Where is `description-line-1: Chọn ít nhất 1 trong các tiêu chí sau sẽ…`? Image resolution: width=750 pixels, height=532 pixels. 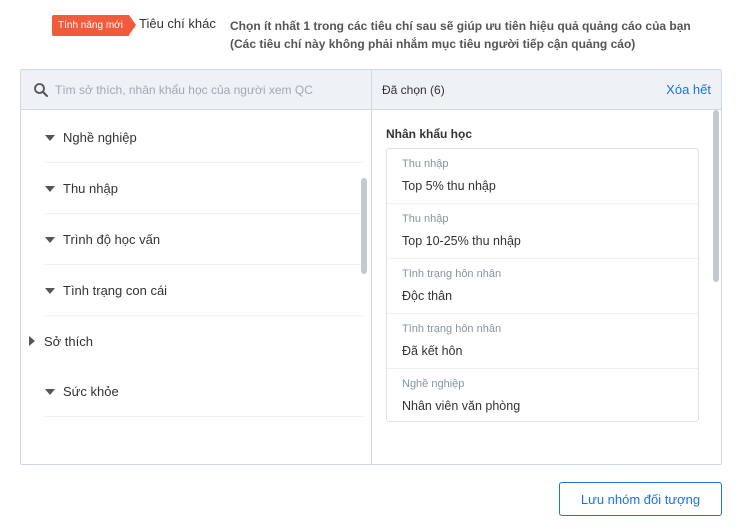 description-line-1: Chọn ít nhất 1 trong các tiêu chí sau sẽ… is located at coordinates (460, 26).